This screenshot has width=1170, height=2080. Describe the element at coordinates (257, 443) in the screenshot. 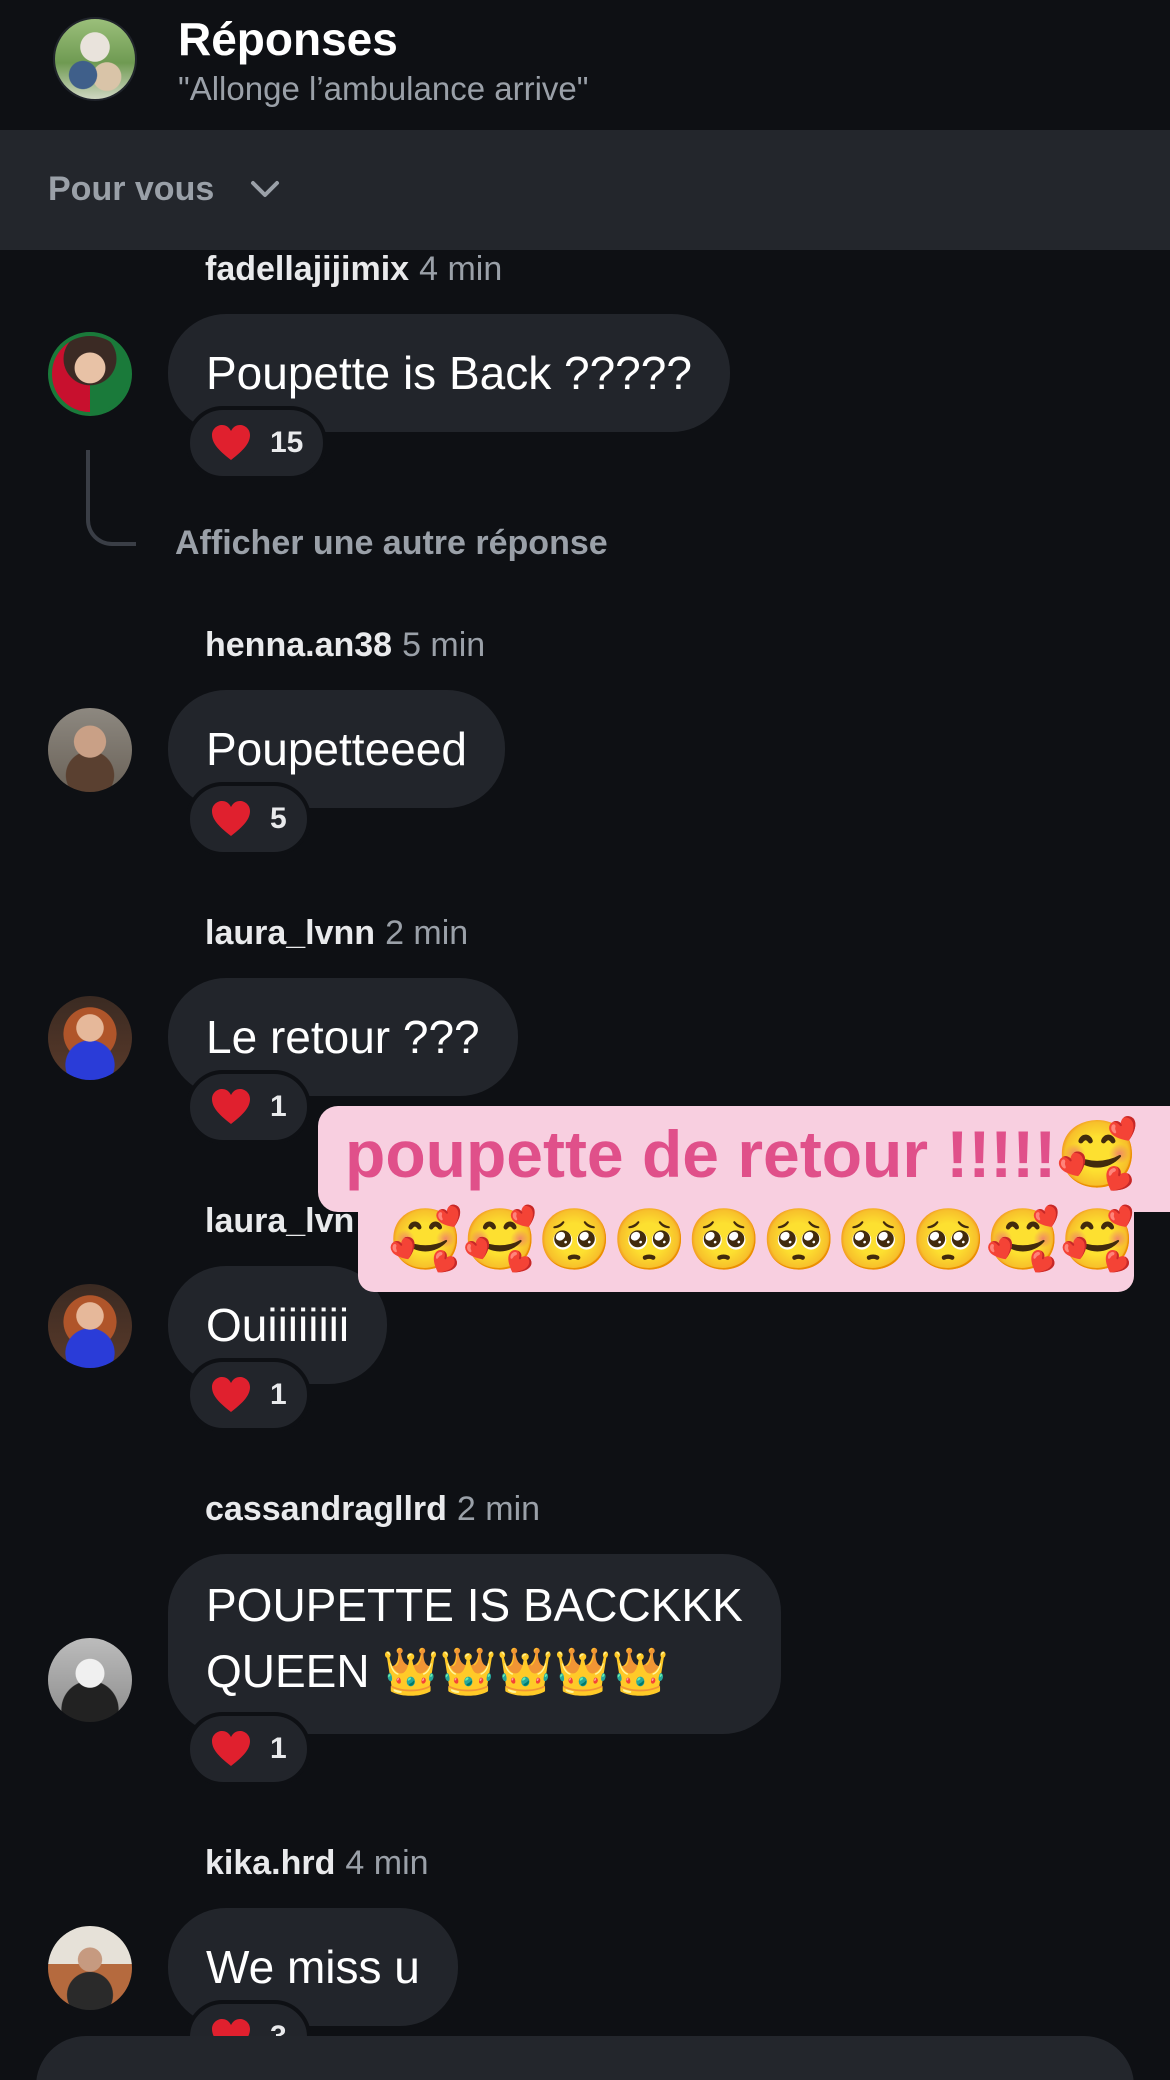

I see `reaction-badge: 15` at that location.